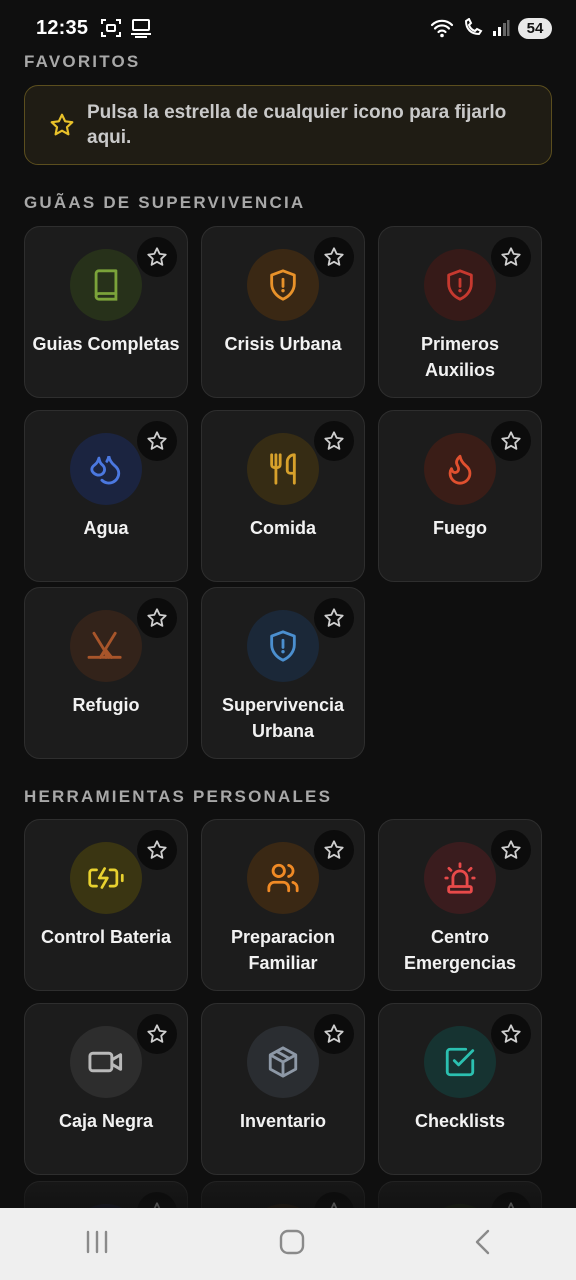  Describe the element at coordinates (501, 28) in the screenshot. I see `signal-icon` at that location.